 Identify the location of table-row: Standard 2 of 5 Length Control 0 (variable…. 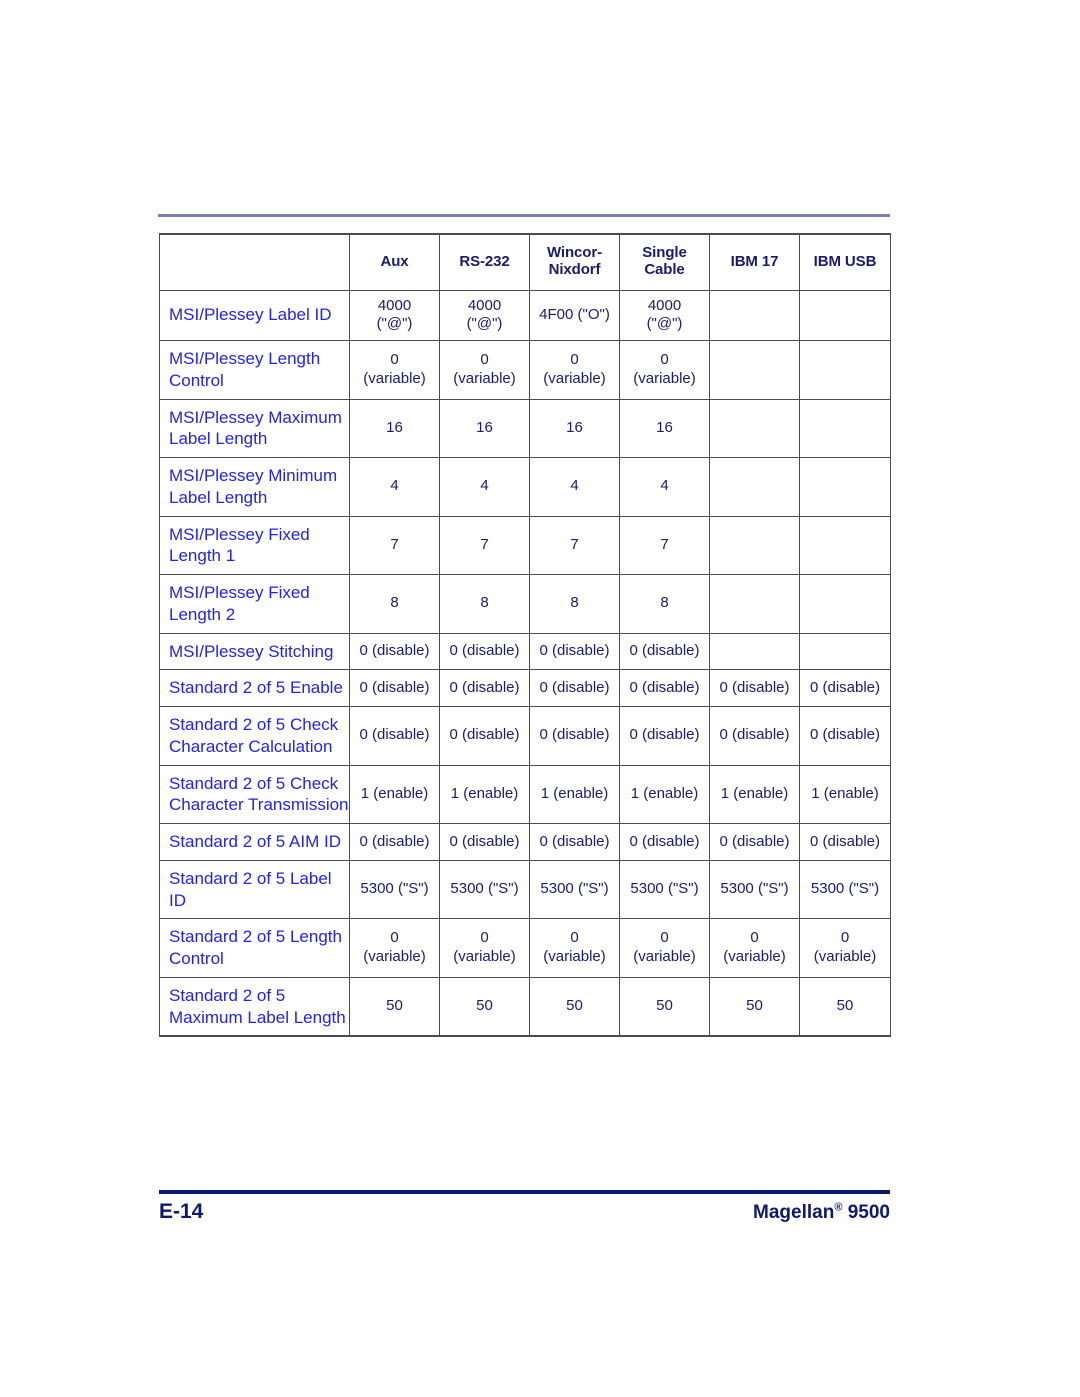
(525, 948).